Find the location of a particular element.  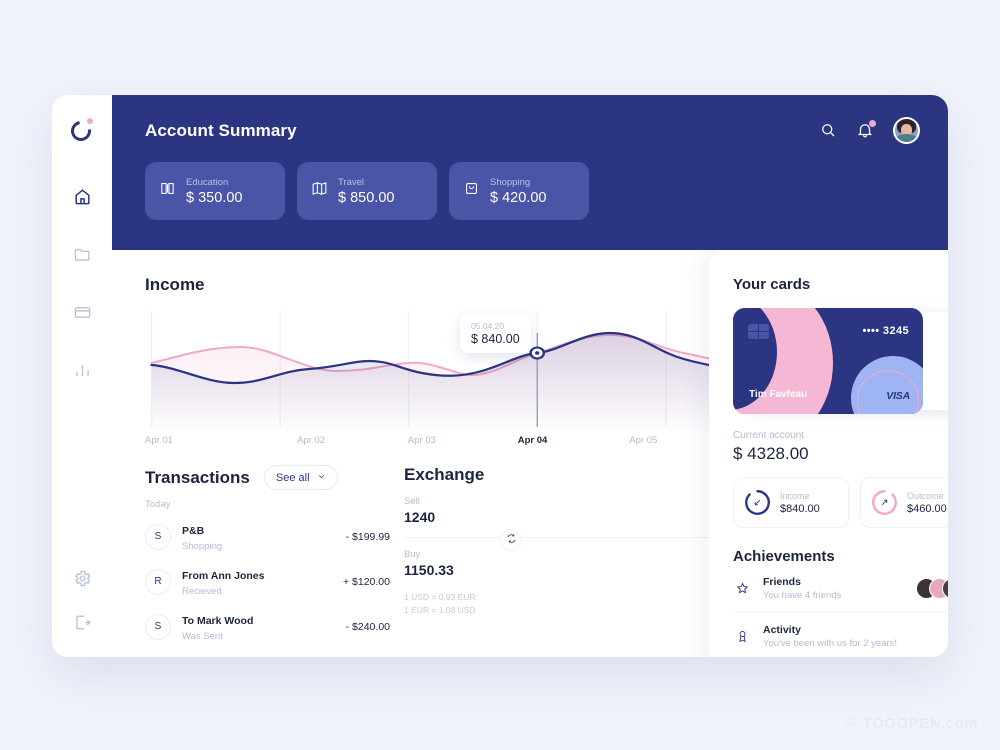

chevron-down-icon is located at coordinates (321, 478).